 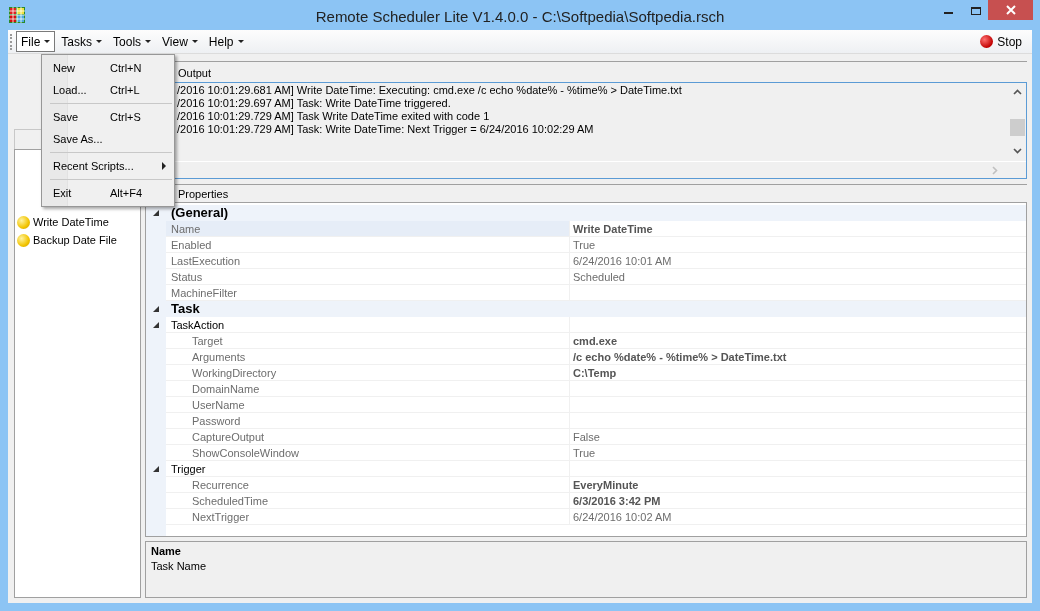 I want to click on log-line: /2016 10:01:29.697 AM] Task: Write DateTime triggered., so click(x=314, y=103).